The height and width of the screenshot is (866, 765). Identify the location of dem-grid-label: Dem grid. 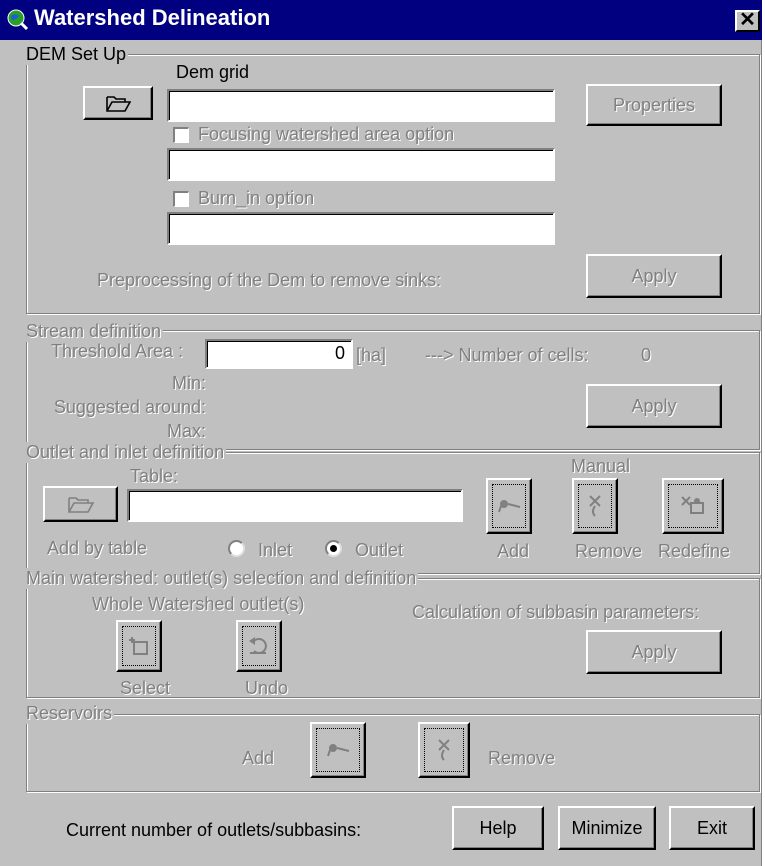
(213, 72).